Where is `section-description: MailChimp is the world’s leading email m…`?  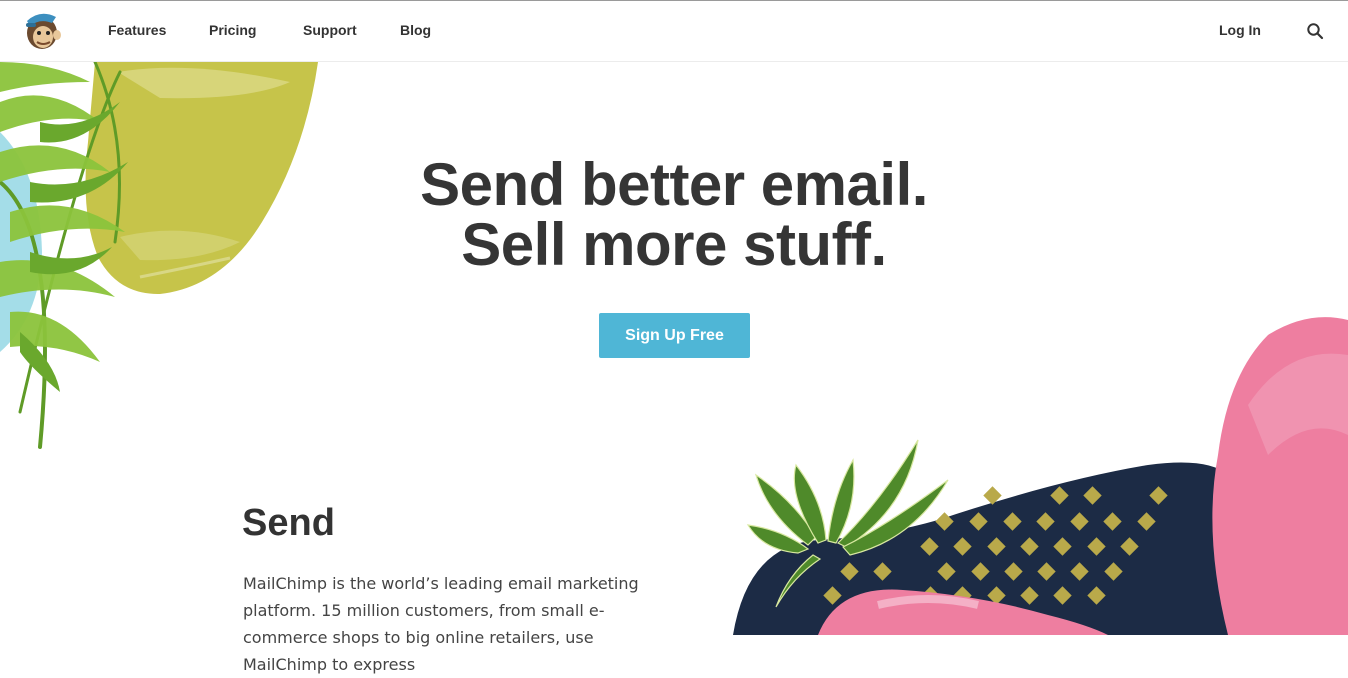
section-description: MailChimp is the world’s leading email m… is located at coordinates (441, 624).